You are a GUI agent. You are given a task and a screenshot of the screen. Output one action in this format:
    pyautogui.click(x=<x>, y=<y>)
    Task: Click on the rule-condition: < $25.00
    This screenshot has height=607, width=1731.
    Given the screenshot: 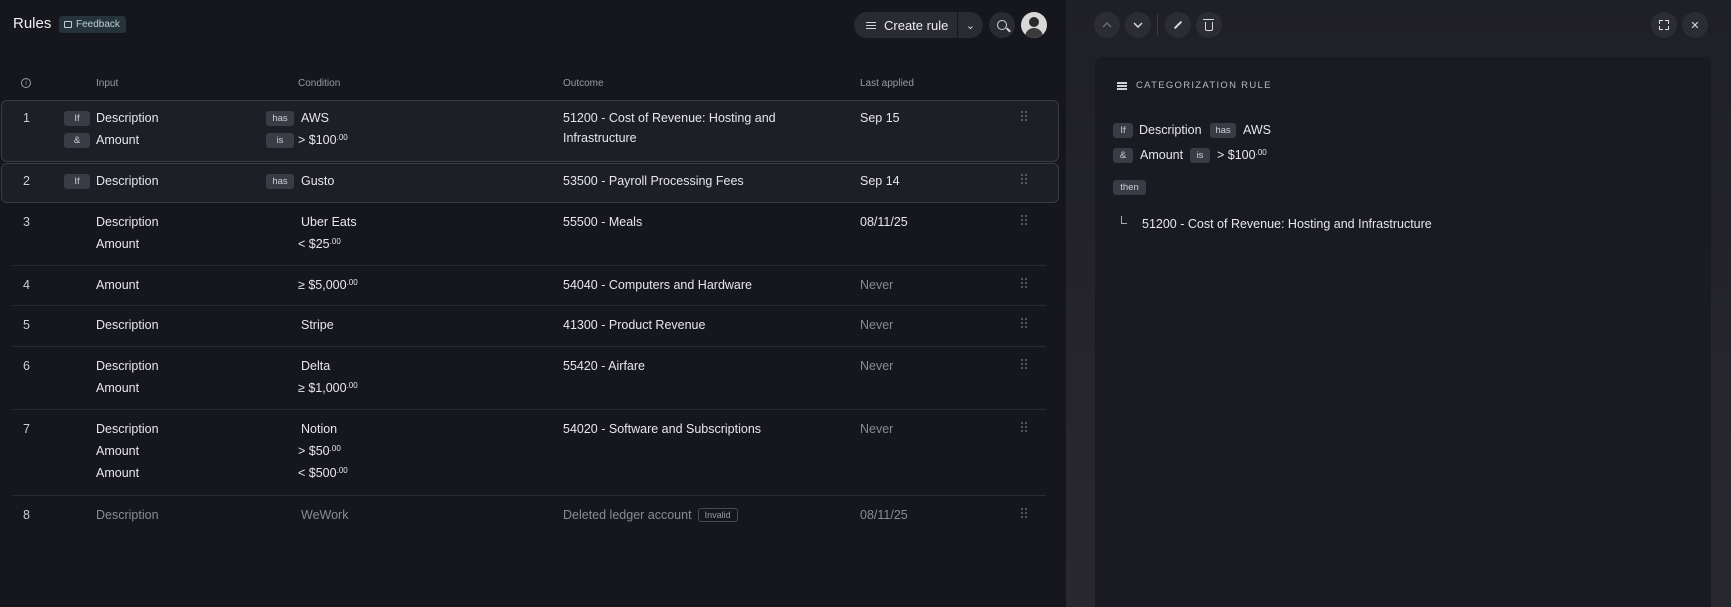 What is the action you would take?
    pyautogui.click(x=319, y=244)
    